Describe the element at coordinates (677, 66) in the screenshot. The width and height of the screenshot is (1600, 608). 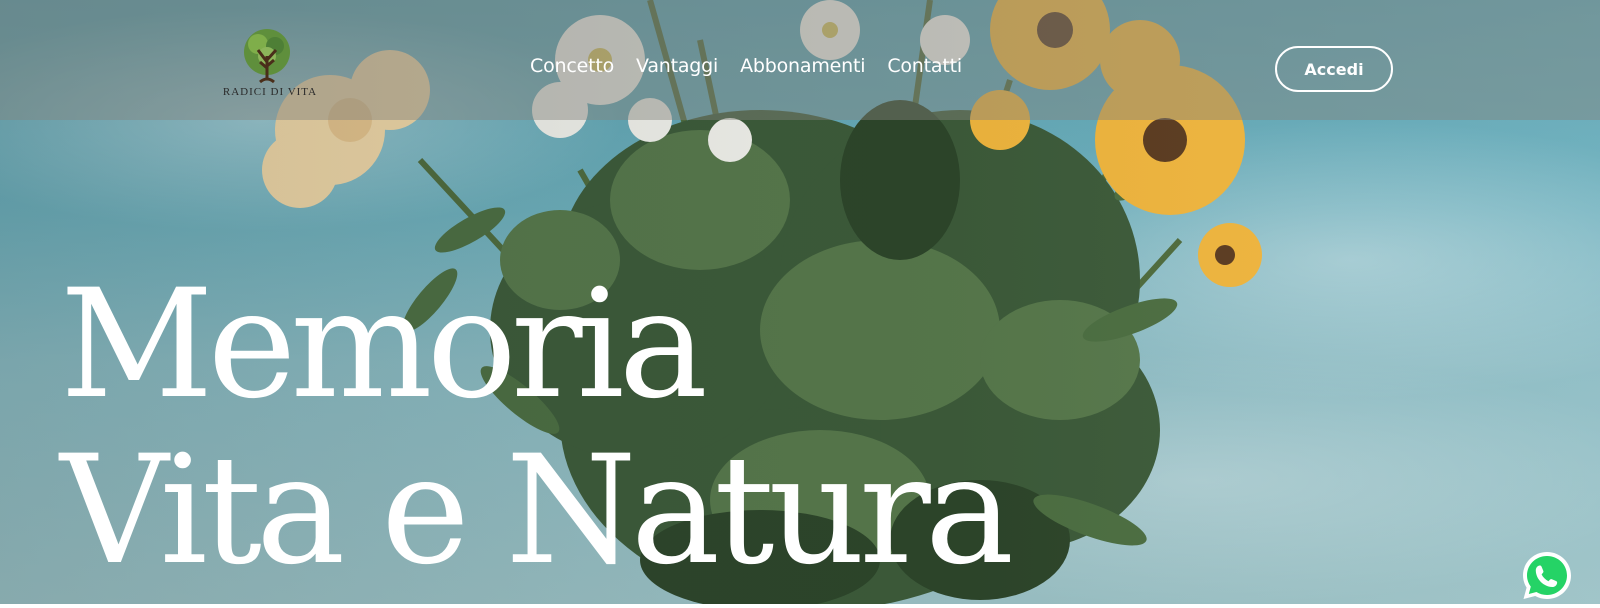
I see `nav-item-vantaggi: Vantaggi` at that location.